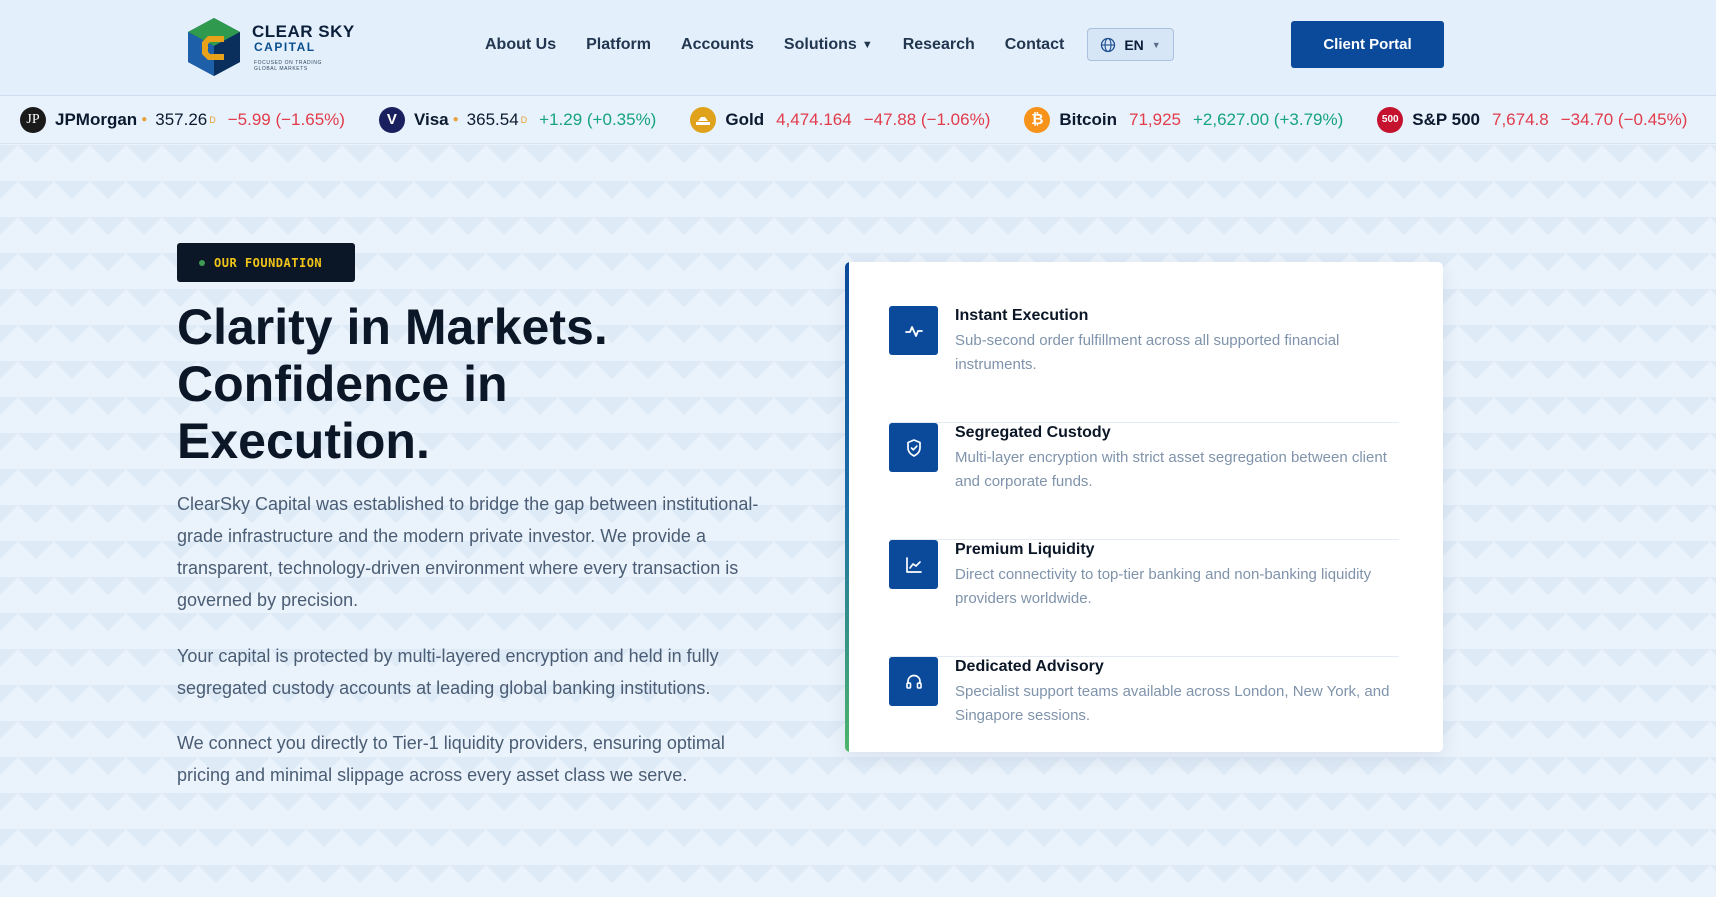 The image size is (1716, 897). What do you see at coordinates (867, 45) in the screenshot?
I see `chevron-down-icon: ▼` at bounding box center [867, 45].